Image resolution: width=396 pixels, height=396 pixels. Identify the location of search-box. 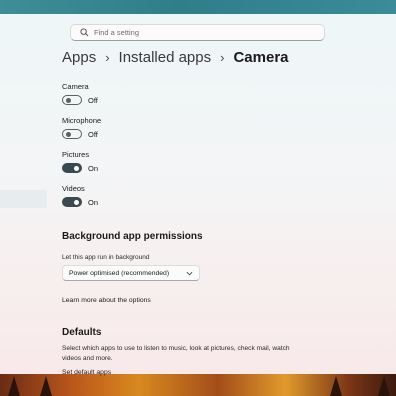
(197, 32).